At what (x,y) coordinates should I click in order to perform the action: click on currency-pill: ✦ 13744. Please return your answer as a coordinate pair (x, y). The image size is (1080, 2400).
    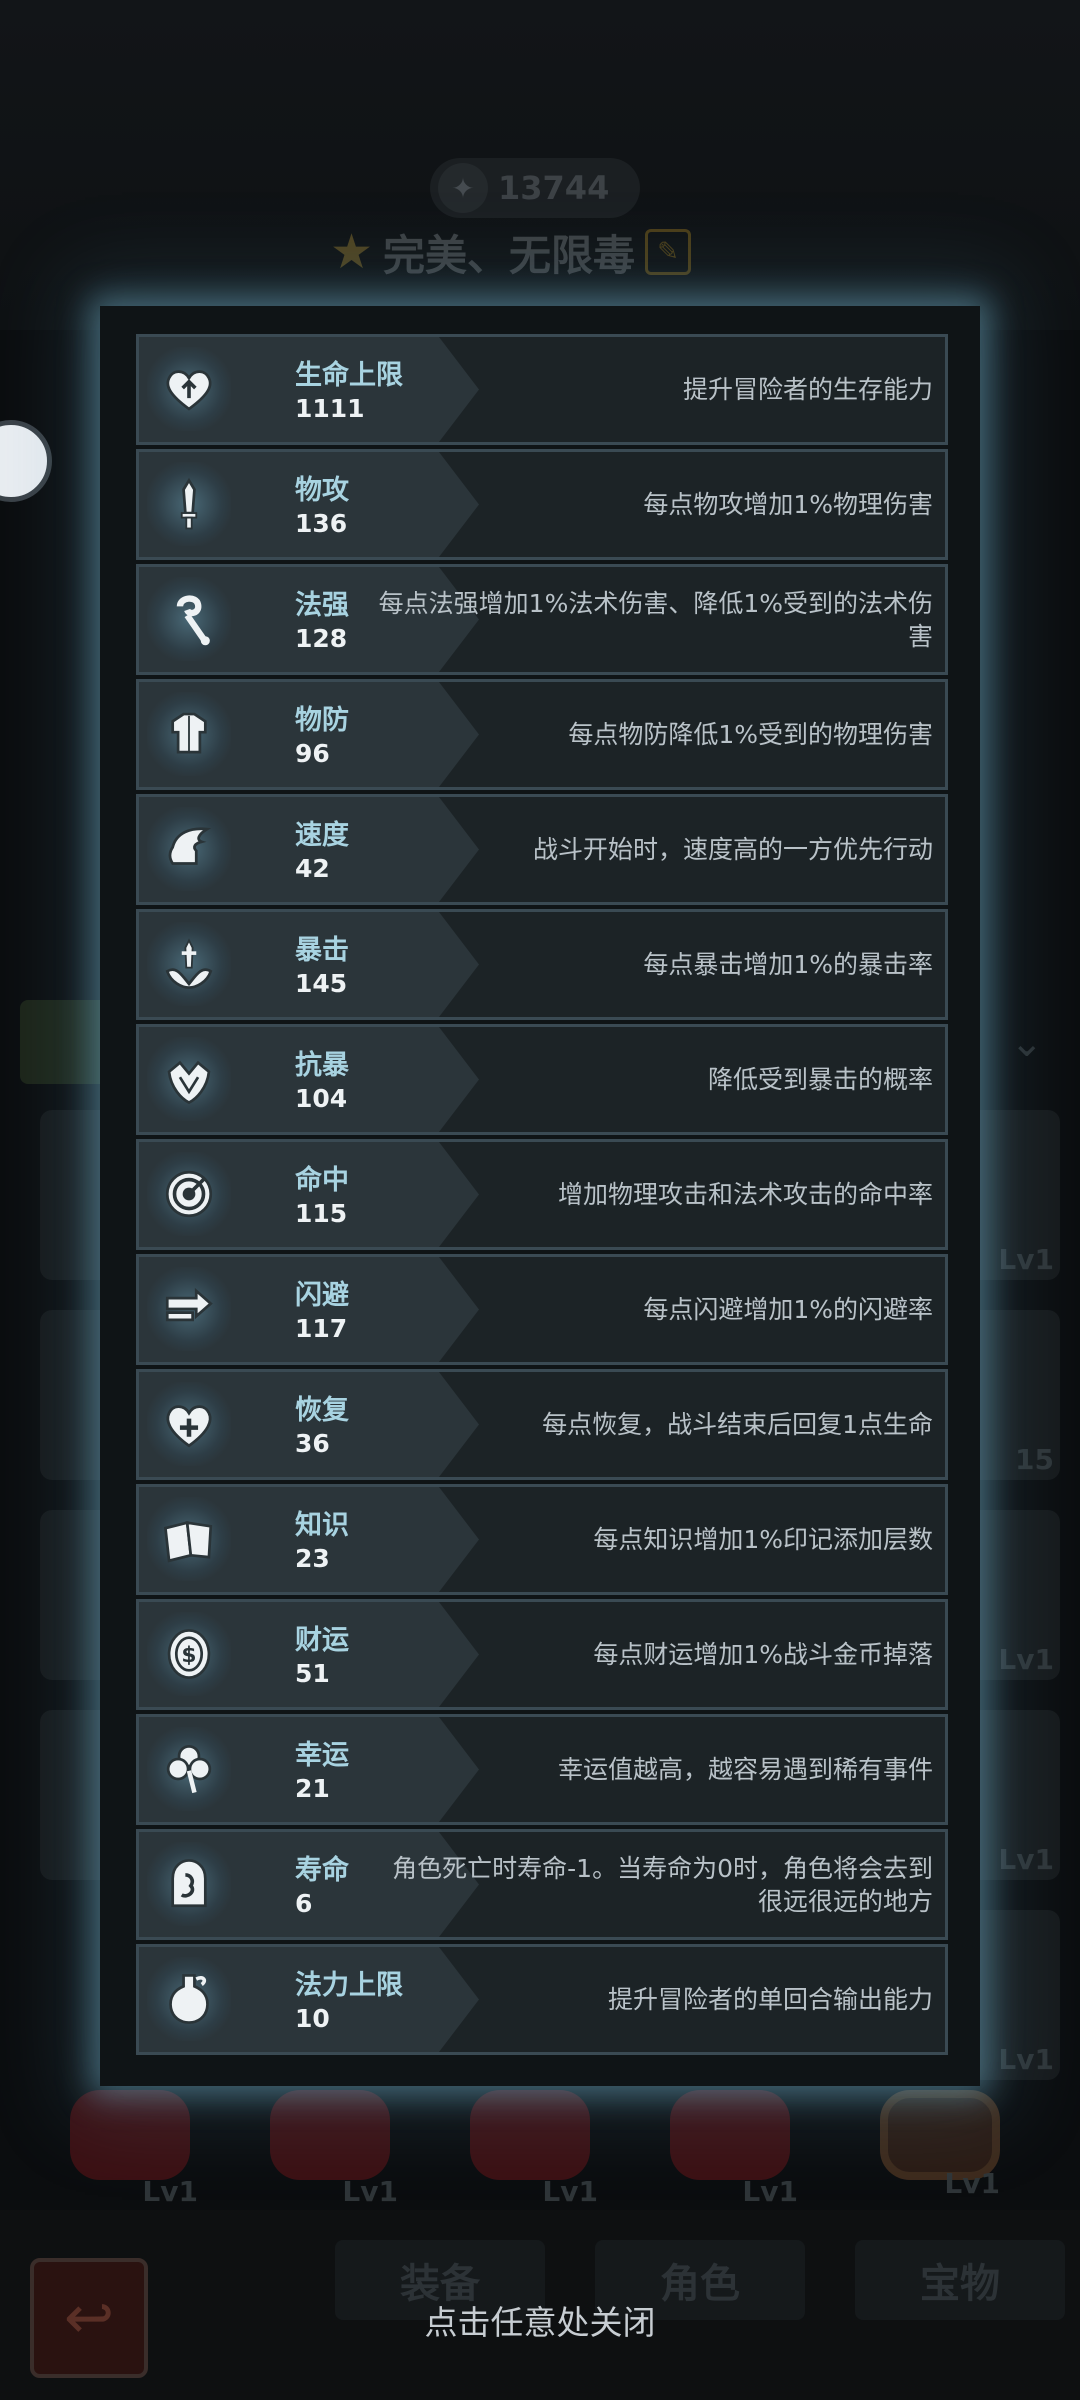
    Looking at the image, I should click on (535, 188).